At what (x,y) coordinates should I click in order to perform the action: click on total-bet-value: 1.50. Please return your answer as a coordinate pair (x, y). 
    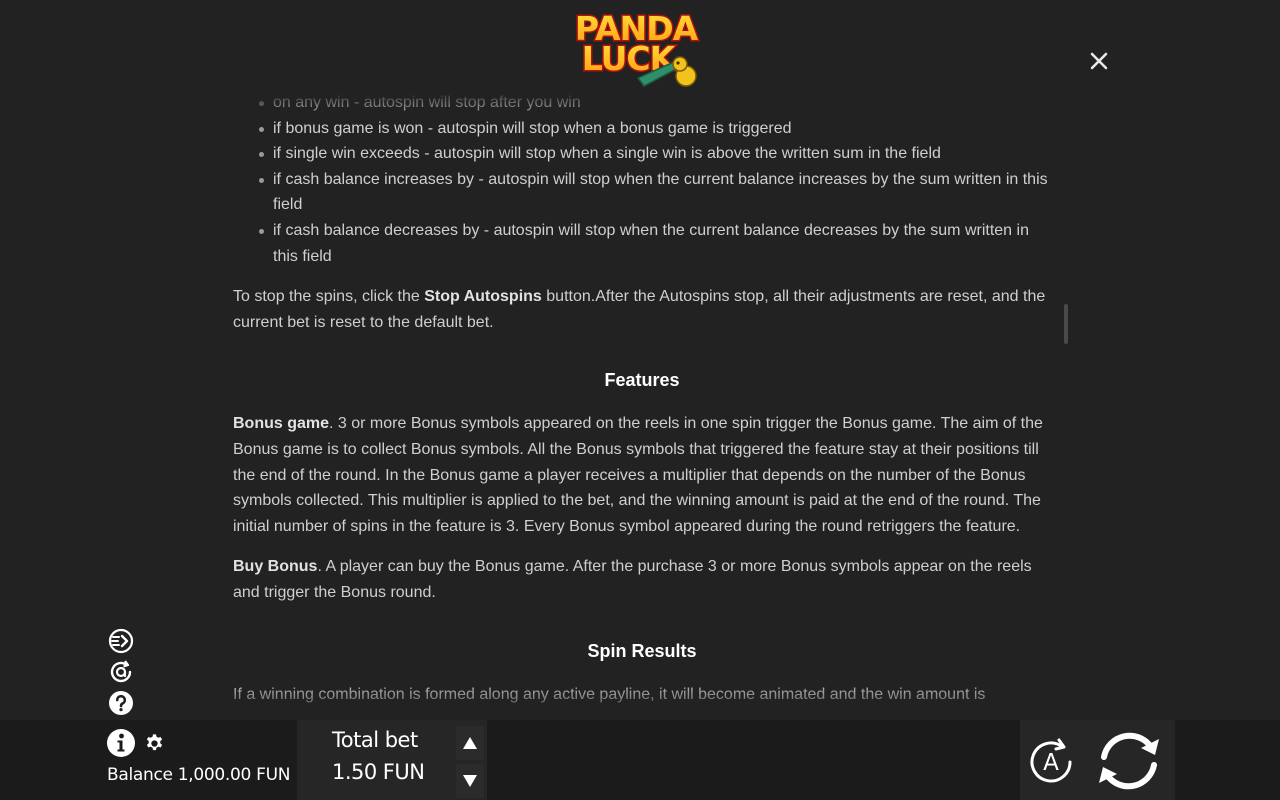
    Looking at the image, I should click on (354, 772).